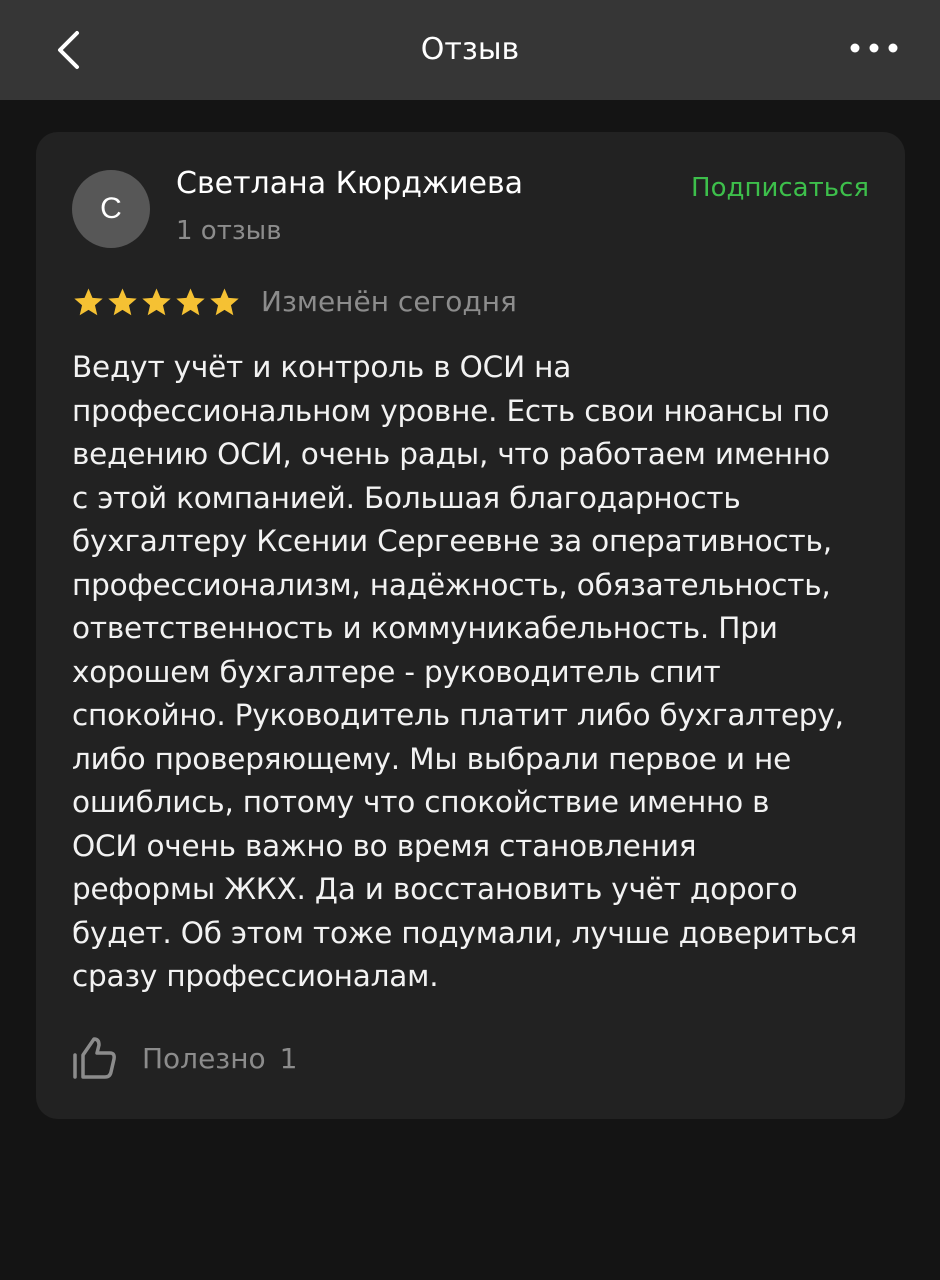 This screenshot has height=1280, width=940. What do you see at coordinates (229, 231) in the screenshot?
I see `author-reviews-count: 1 отзыв` at bounding box center [229, 231].